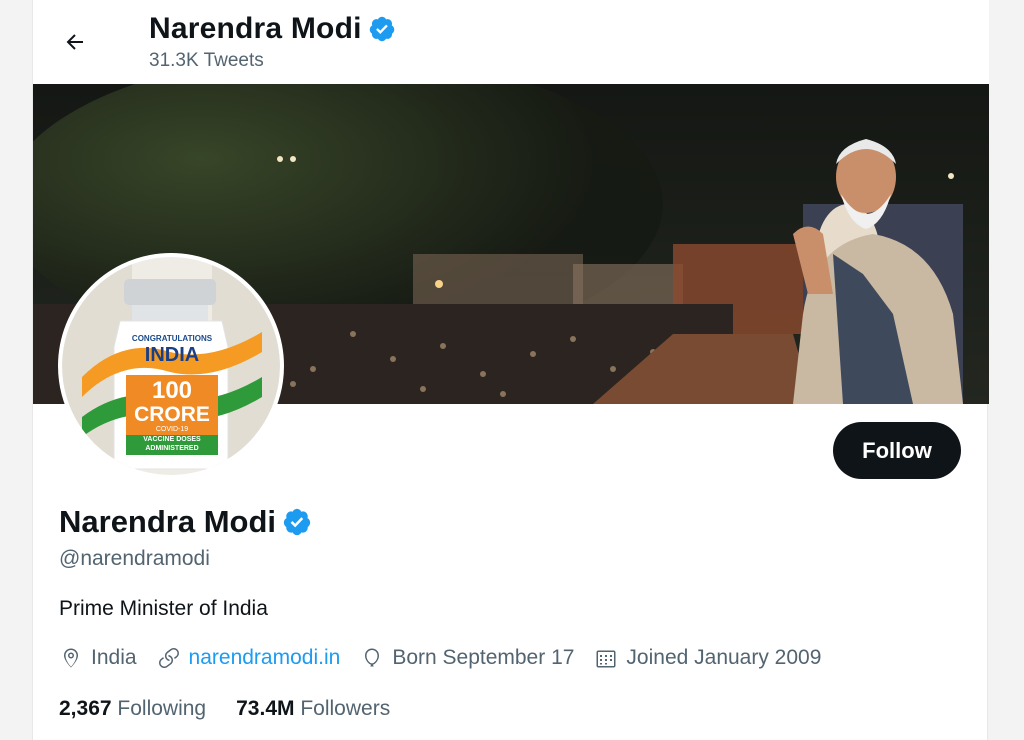 The width and height of the screenshot is (1024, 740). What do you see at coordinates (171, 448) in the screenshot?
I see `avatar-line3-text: ADMINISTERED` at bounding box center [171, 448].